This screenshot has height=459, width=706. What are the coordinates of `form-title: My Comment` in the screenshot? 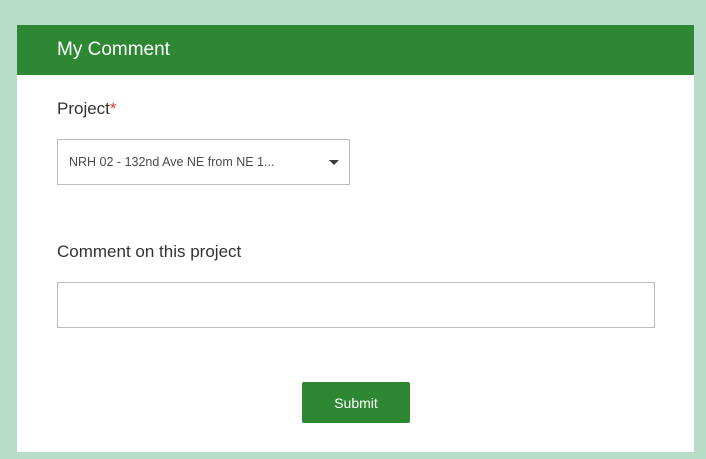 It's located at (355, 50).